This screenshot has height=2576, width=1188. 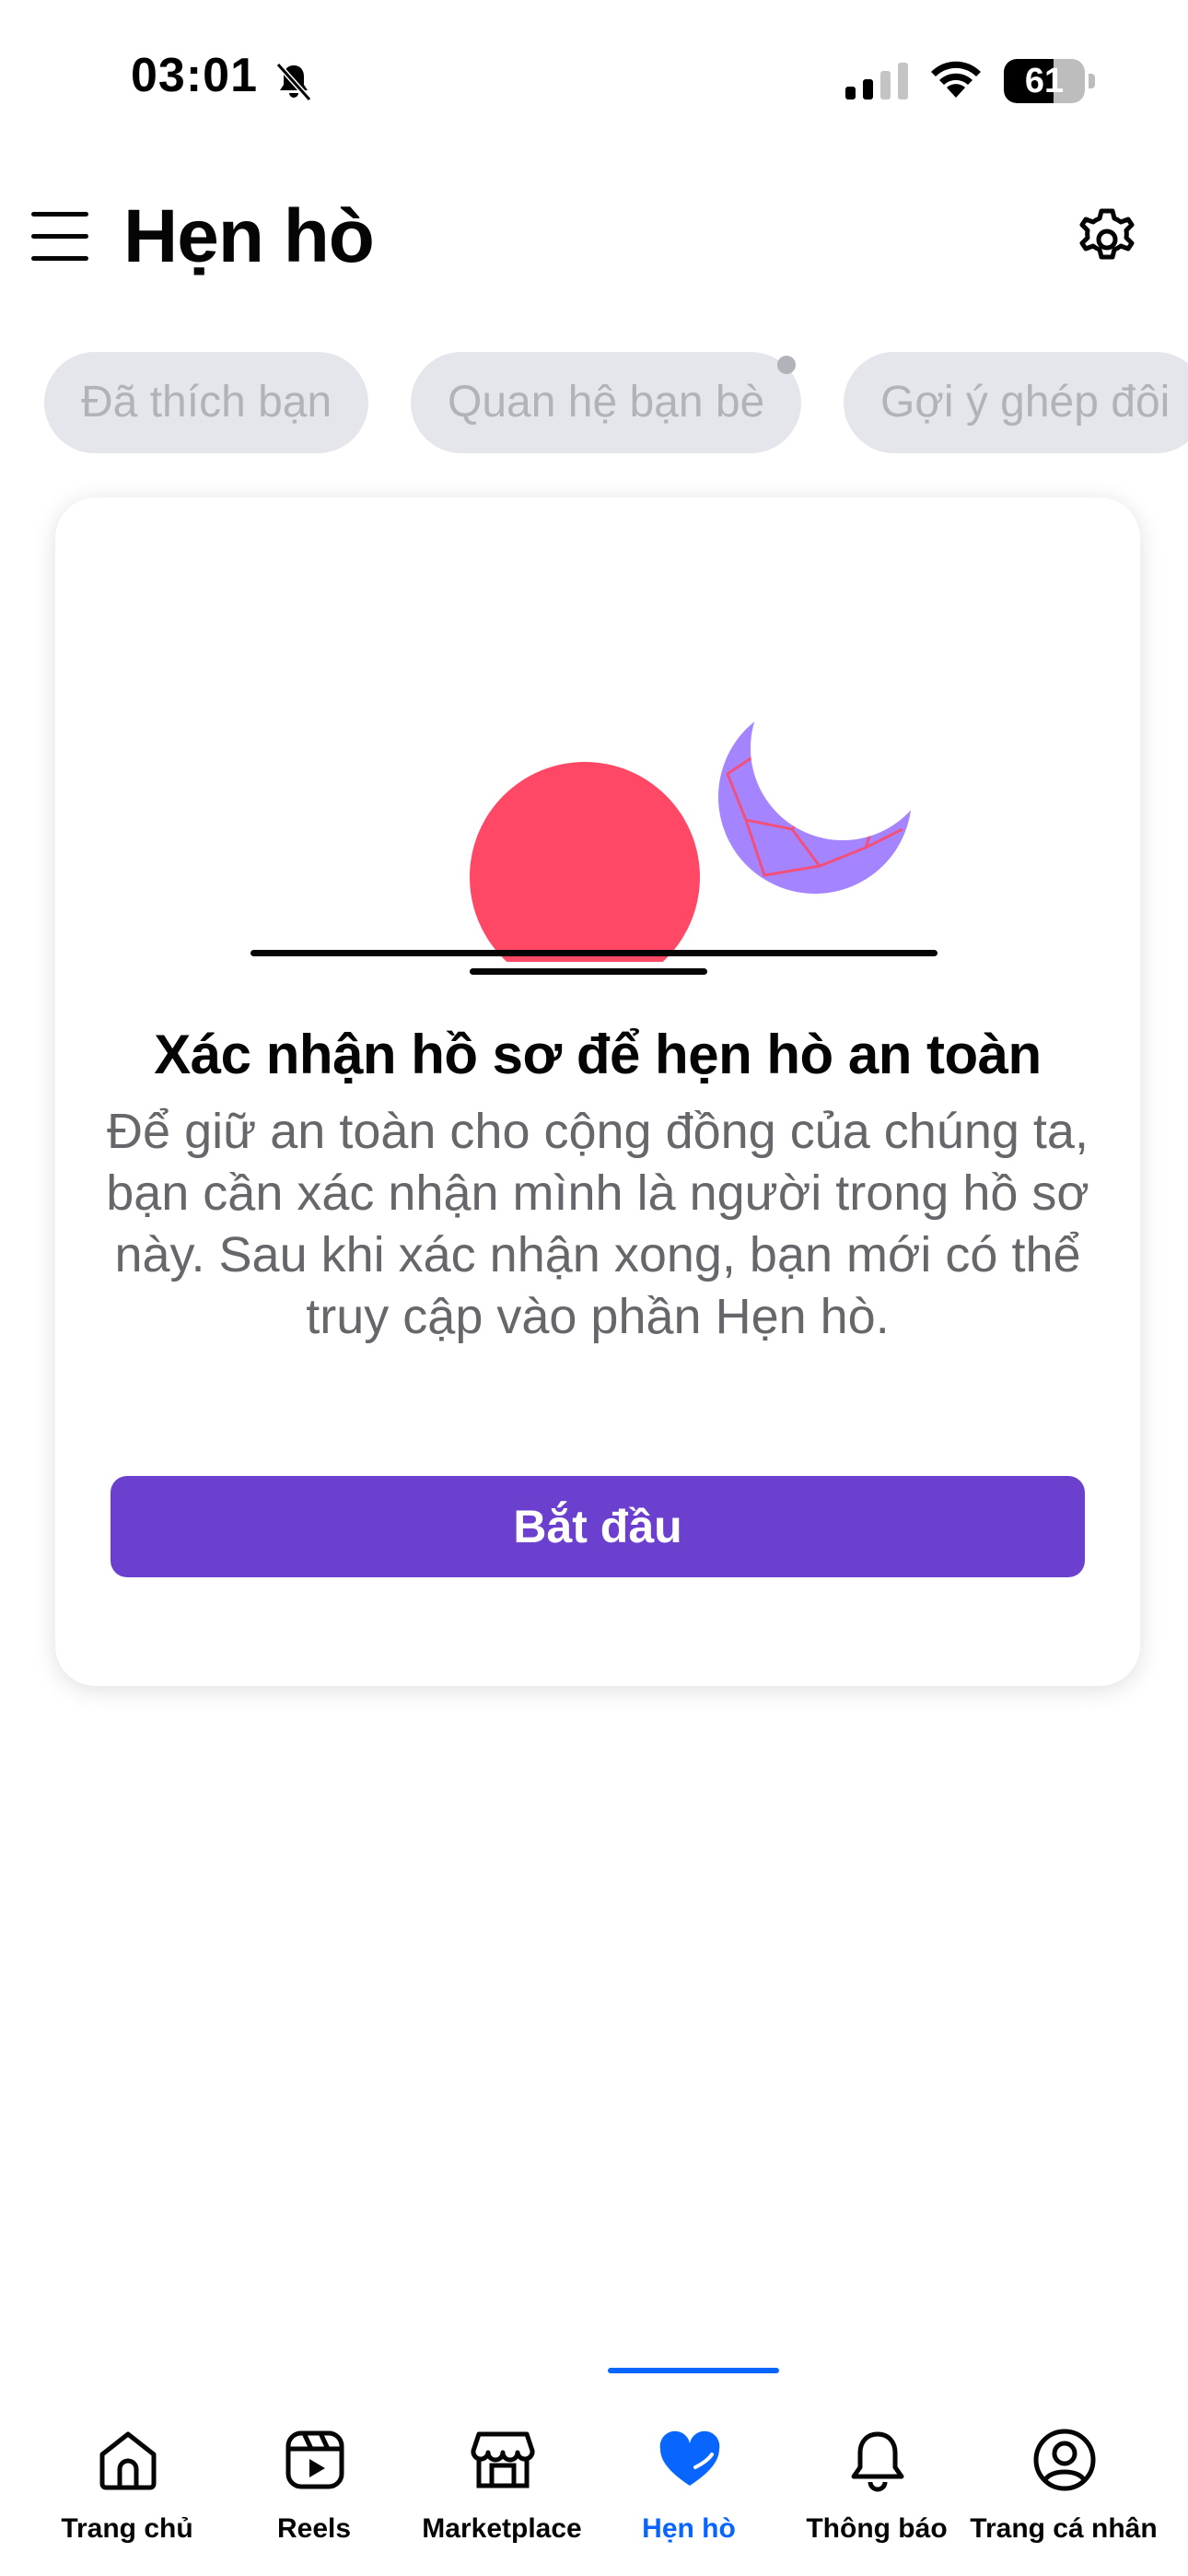 I want to click on chip-friends: Quan hệ bạn bè, so click(x=606, y=402).